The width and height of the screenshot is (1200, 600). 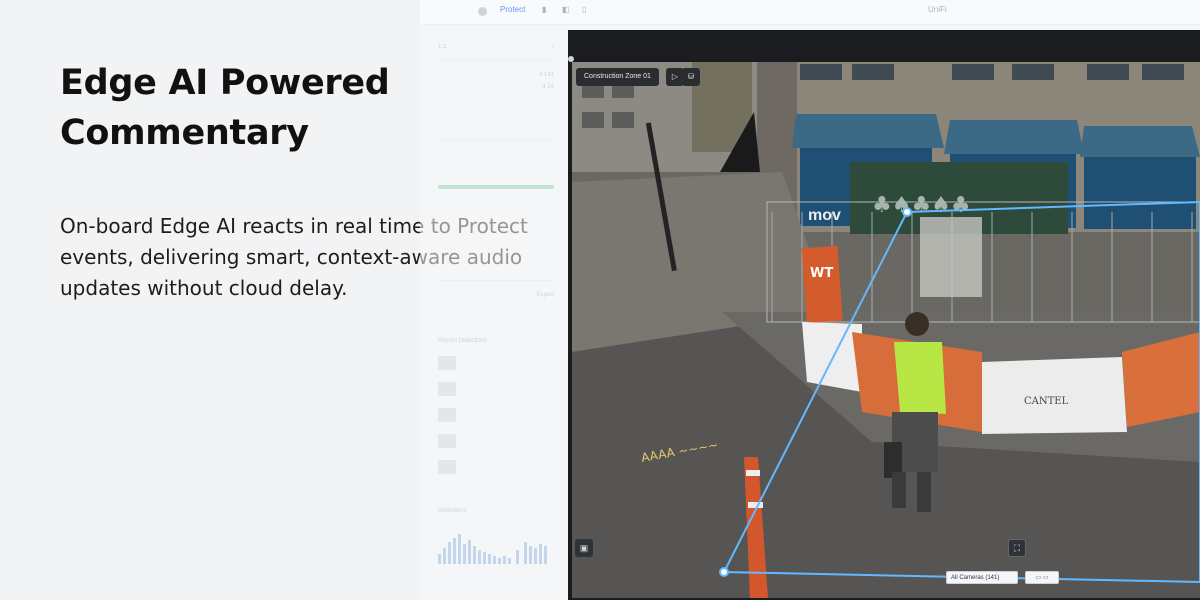 What do you see at coordinates (584, 9) in the screenshot?
I see `device-icon: ▯` at bounding box center [584, 9].